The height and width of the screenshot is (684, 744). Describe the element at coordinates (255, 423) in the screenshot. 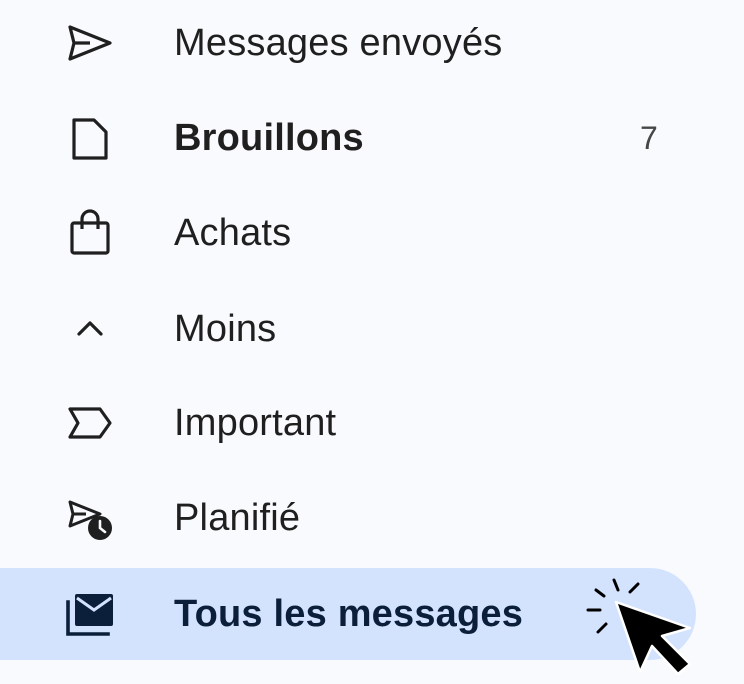

I see `sidebar-item-label: Important` at that location.